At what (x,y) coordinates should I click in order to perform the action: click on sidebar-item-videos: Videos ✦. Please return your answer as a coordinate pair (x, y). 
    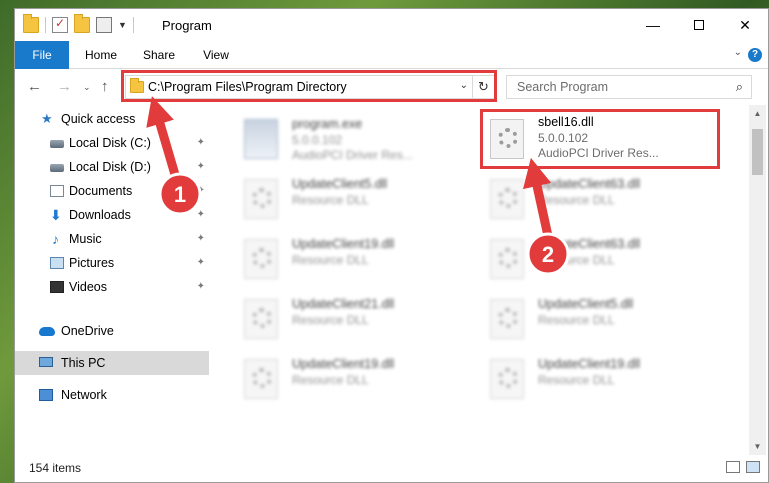
    Looking at the image, I should click on (112, 287).